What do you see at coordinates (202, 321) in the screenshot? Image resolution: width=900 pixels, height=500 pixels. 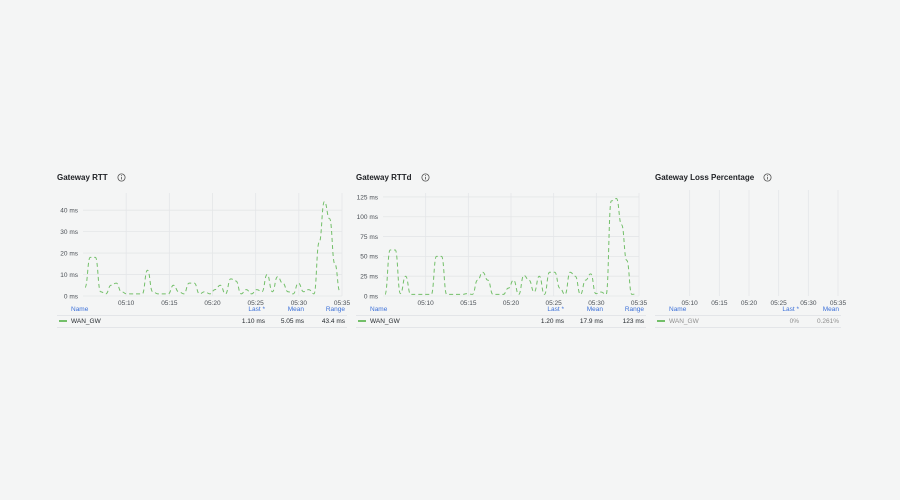 I see `legend-row: WAN_GW 1.10 ms 5.05 ms 43.4 ms` at bounding box center [202, 321].